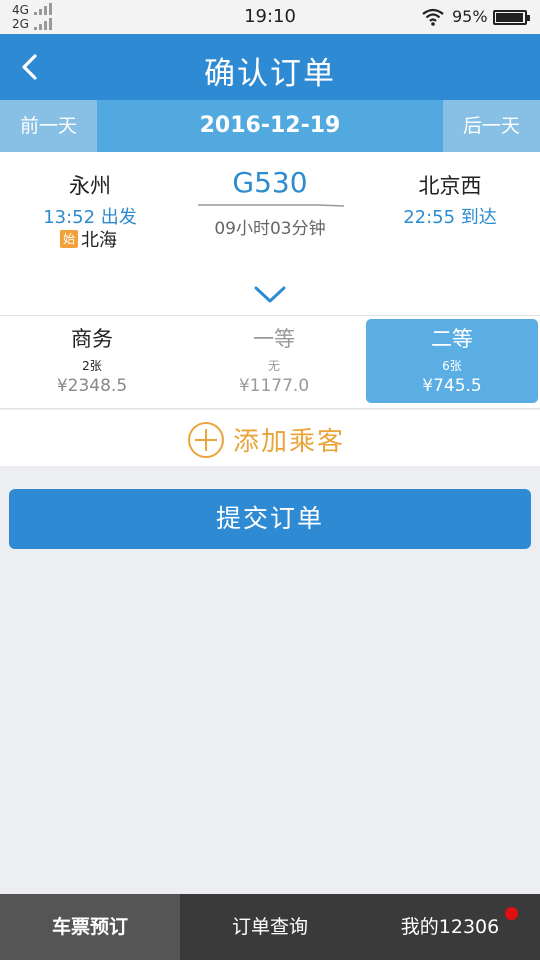 The image size is (540, 960). Describe the element at coordinates (90, 186) in the screenshot. I see `from-station: 永州` at that location.